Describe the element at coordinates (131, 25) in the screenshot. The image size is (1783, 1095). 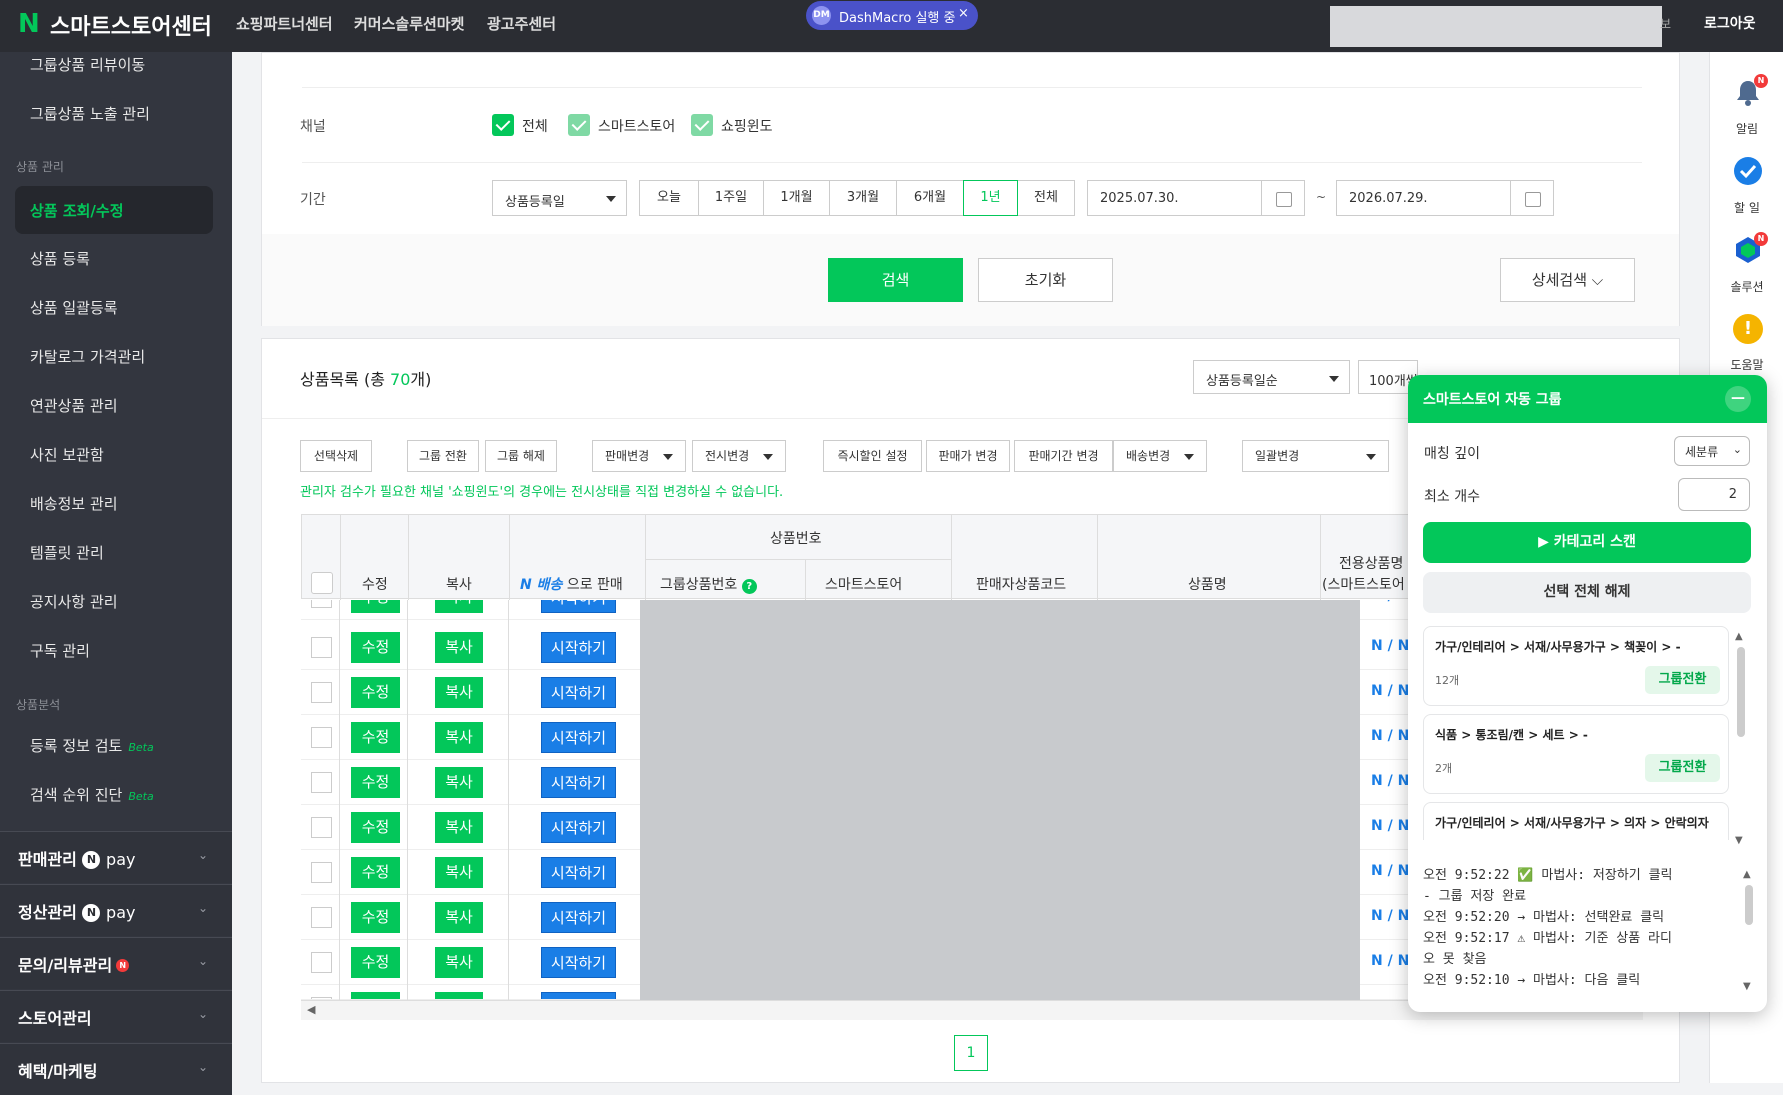
I see `app-title: 스마트스토어센터` at that location.